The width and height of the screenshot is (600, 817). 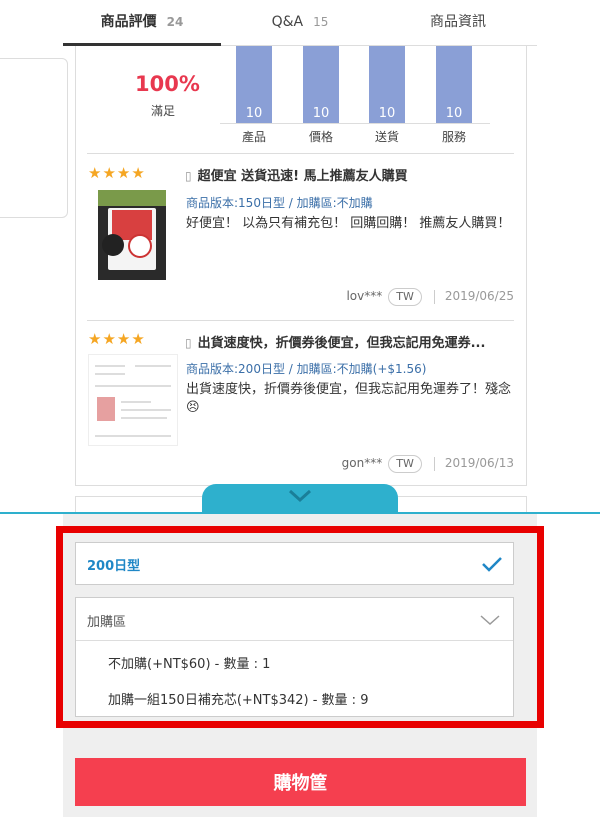 I want to click on tab-qa: Q&A 15, so click(x=300, y=23).